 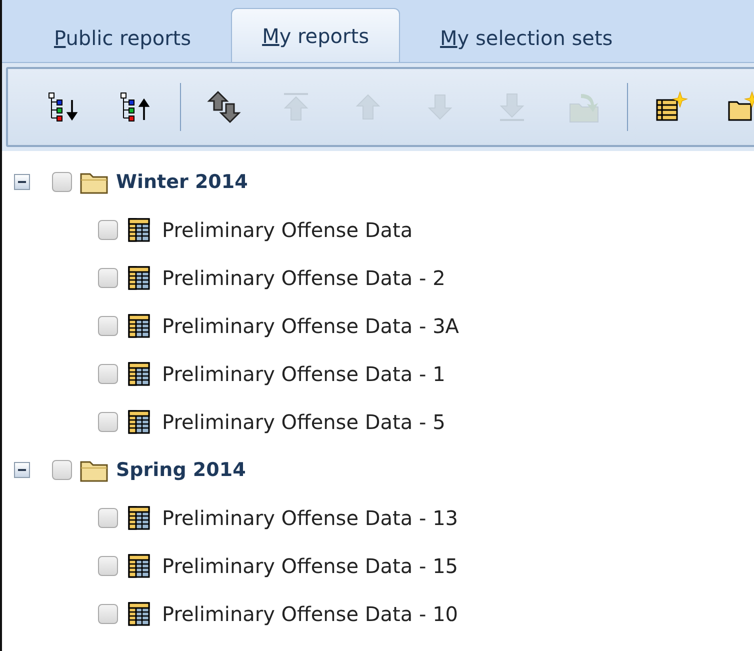 I want to click on tab: My reports, so click(x=315, y=35).